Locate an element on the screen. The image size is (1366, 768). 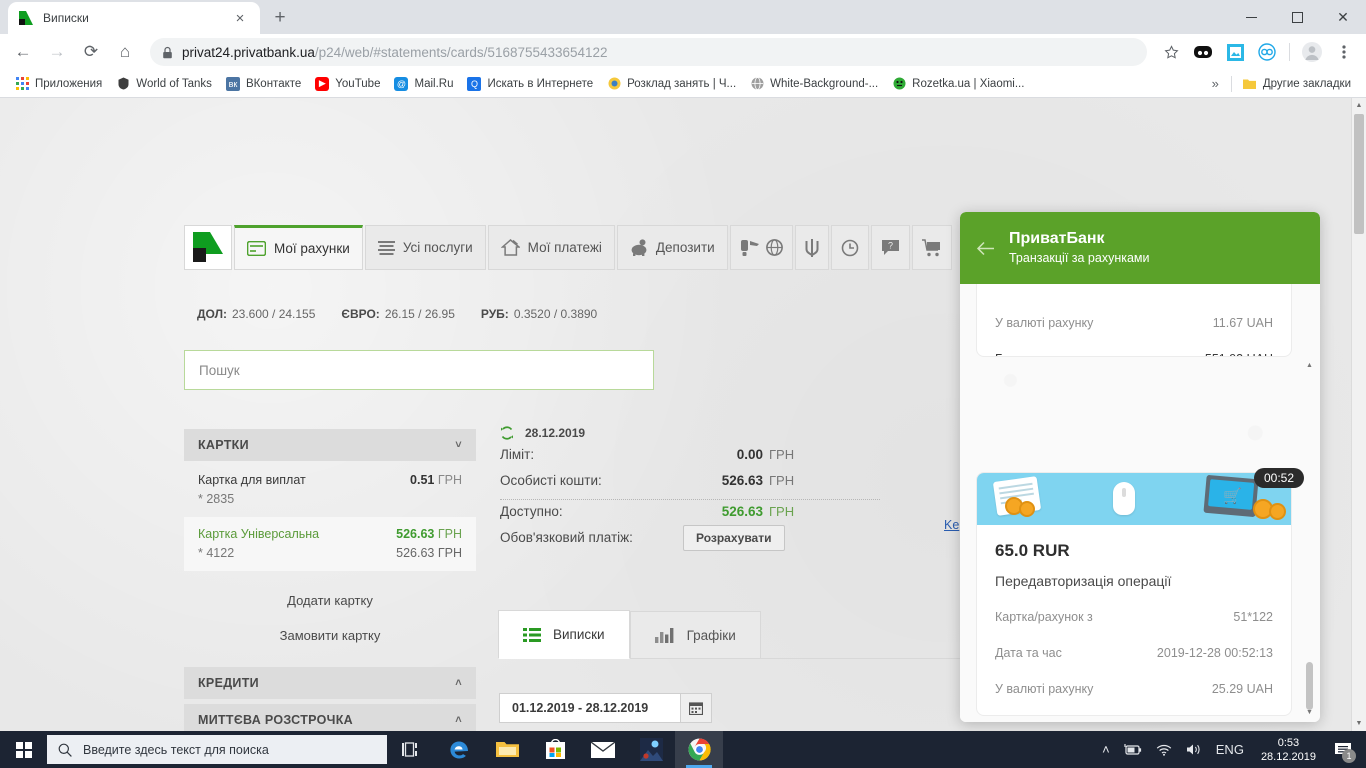
bar-chart-icon is located at coordinates (664, 635).